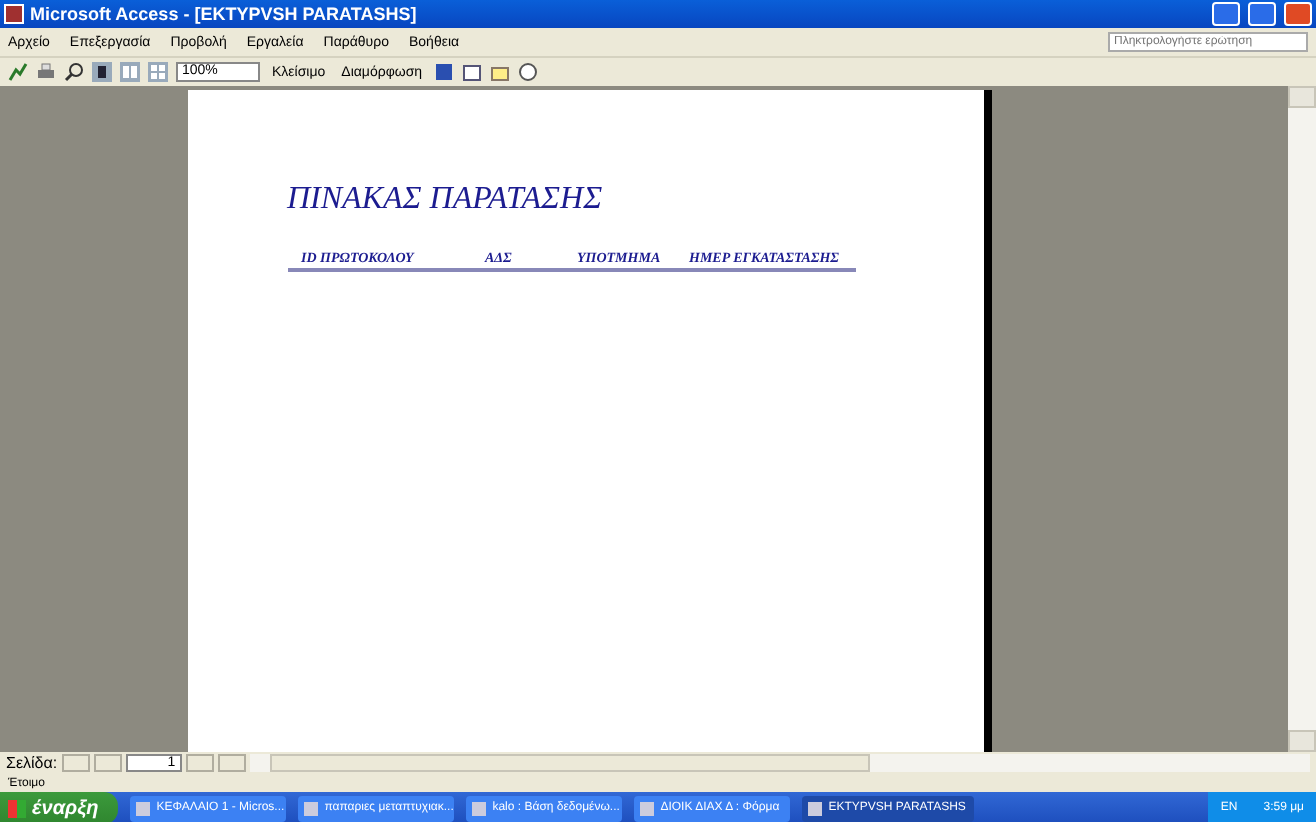 The image size is (1316, 822). Describe the element at coordinates (59, 807) in the screenshot. I see `start-button: έναρξη` at that location.